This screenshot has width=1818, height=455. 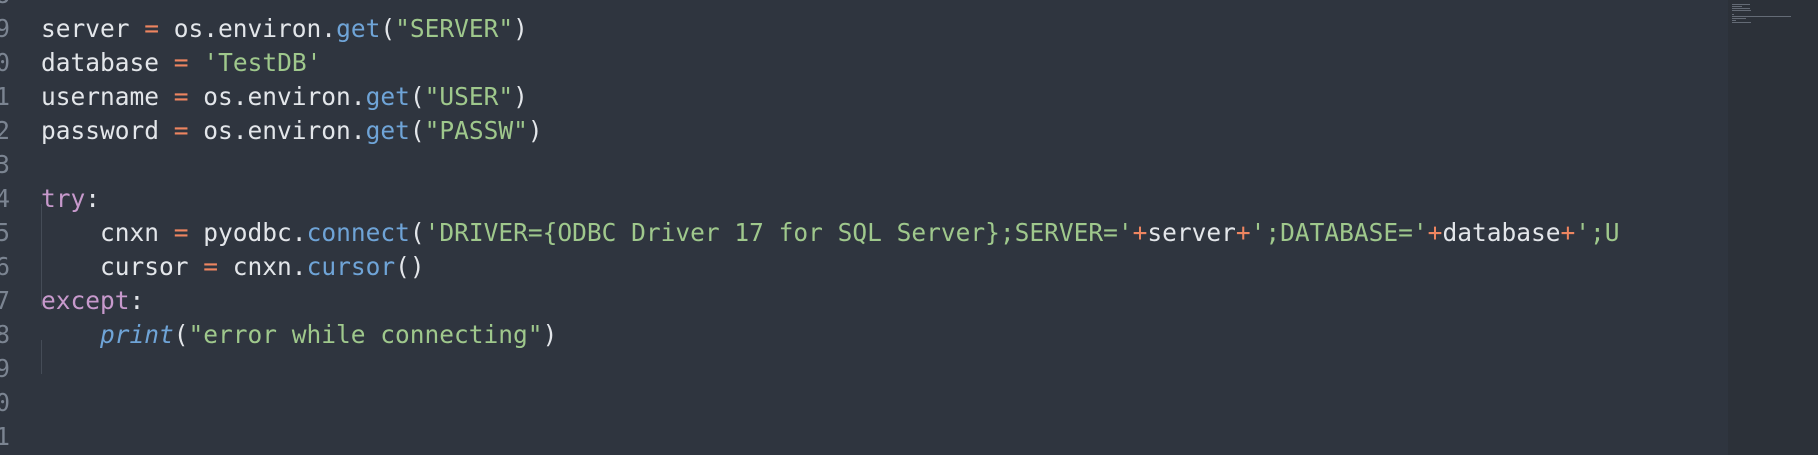 I want to click on code-line: database = 'TestDB', so click(x=181, y=63).